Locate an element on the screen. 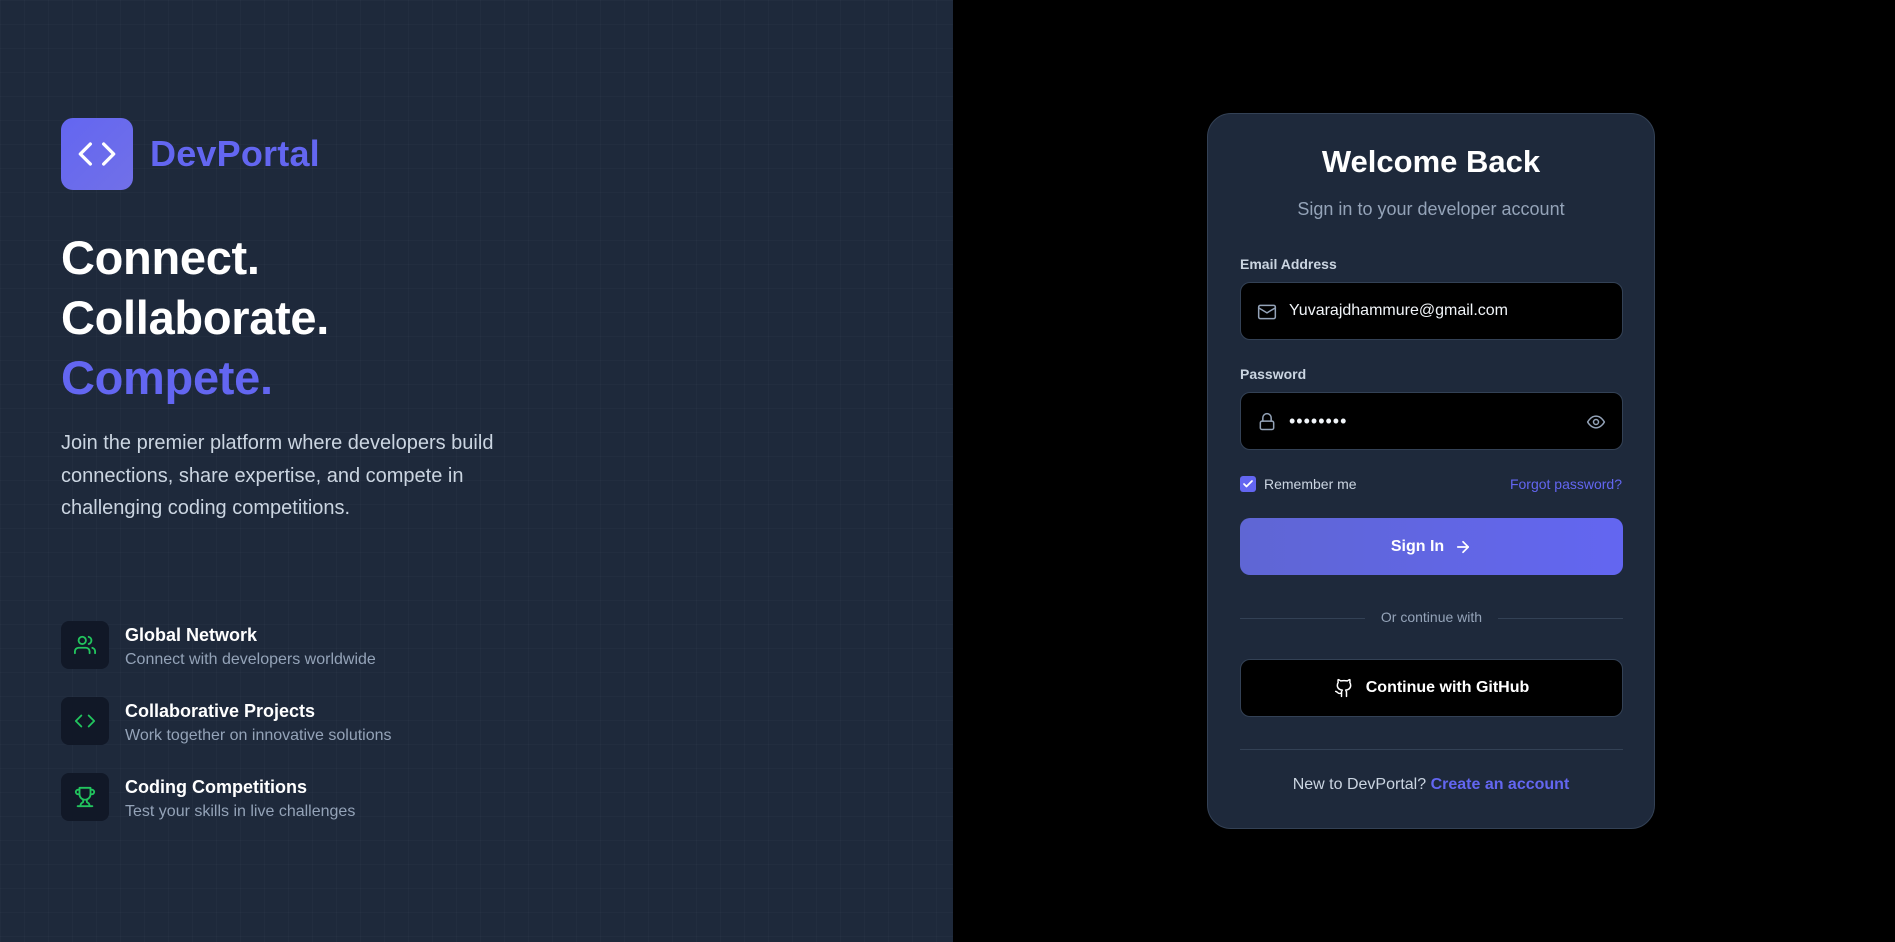 This screenshot has height=942, width=1895. check-icon is located at coordinates (1248, 484).